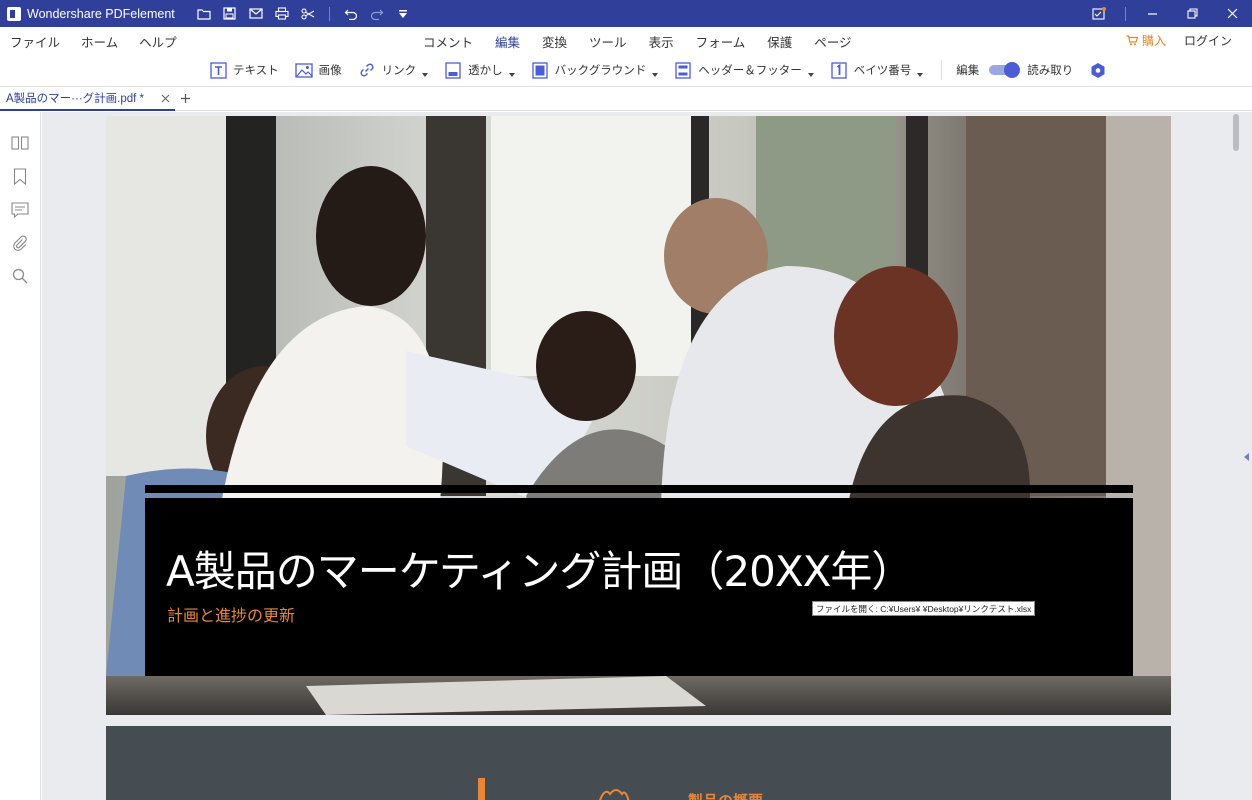 The width and height of the screenshot is (1252, 800). What do you see at coordinates (626, 99) in the screenshot?
I see `document-tab-bar: A製品のマー···グ計画.pdf *` at bounding box center [626, 99].